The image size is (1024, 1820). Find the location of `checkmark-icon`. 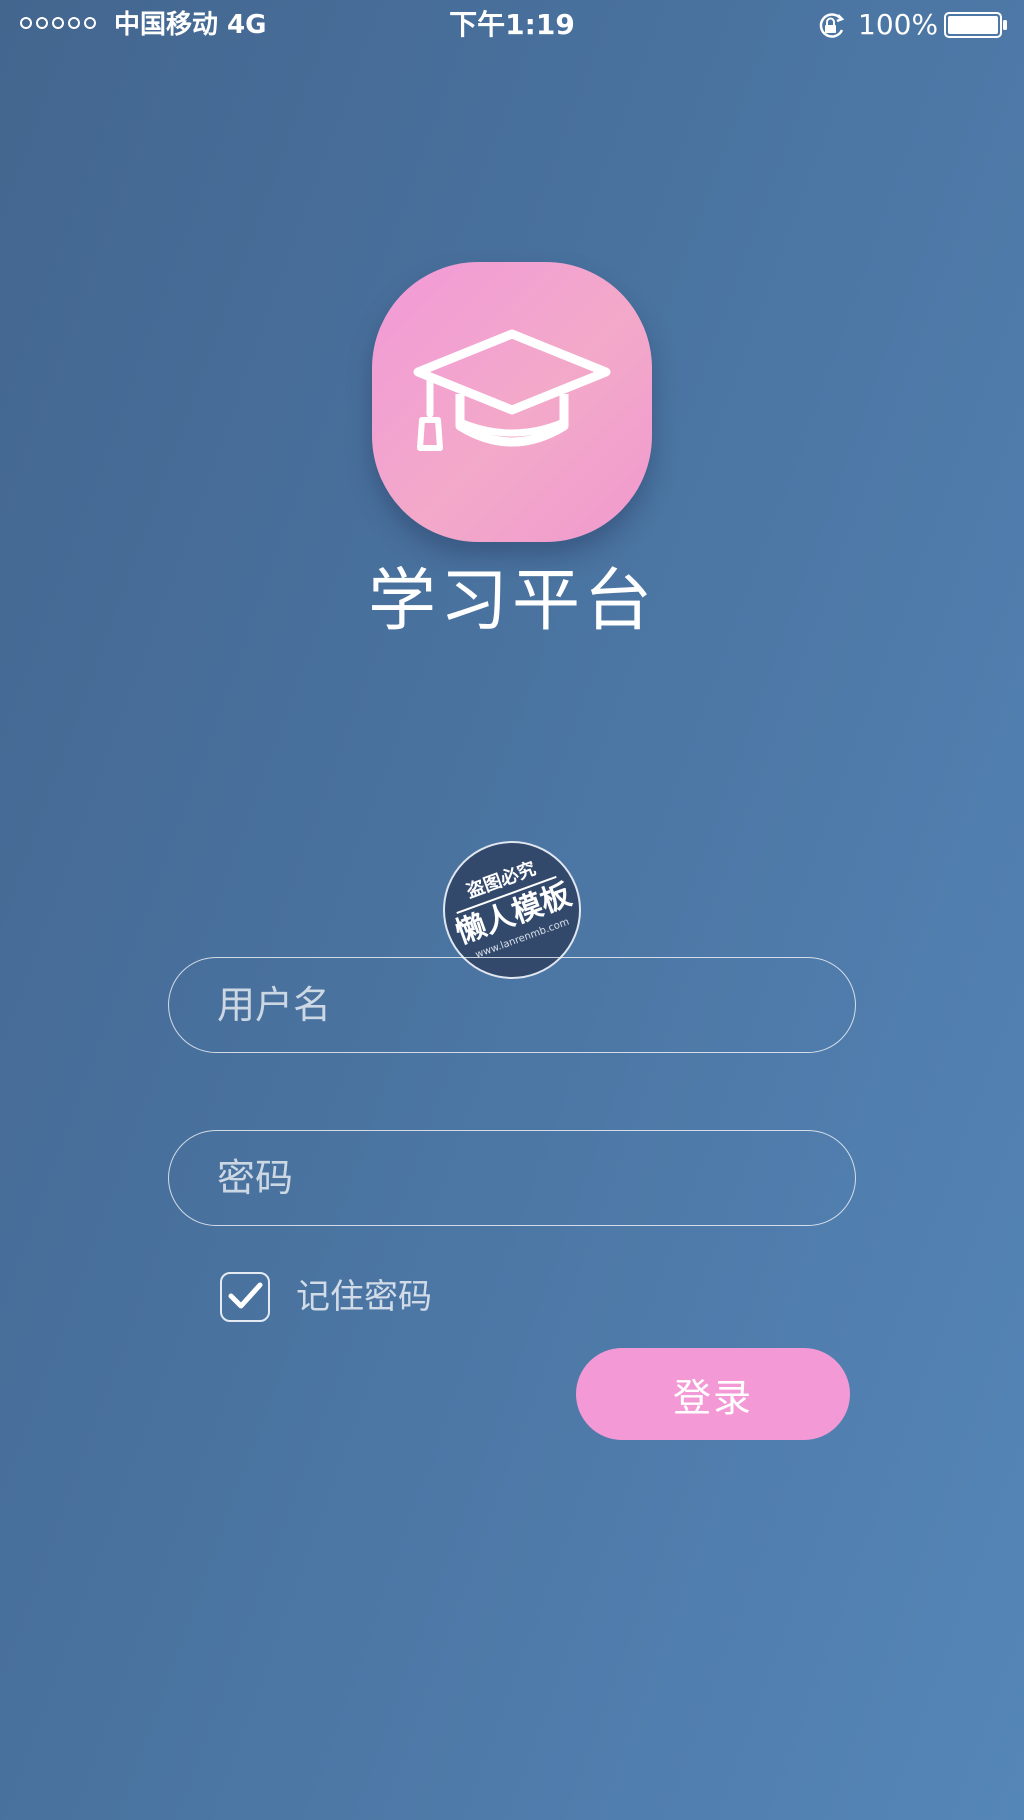

checkmark-icon is located at coordinates (245, 1295).